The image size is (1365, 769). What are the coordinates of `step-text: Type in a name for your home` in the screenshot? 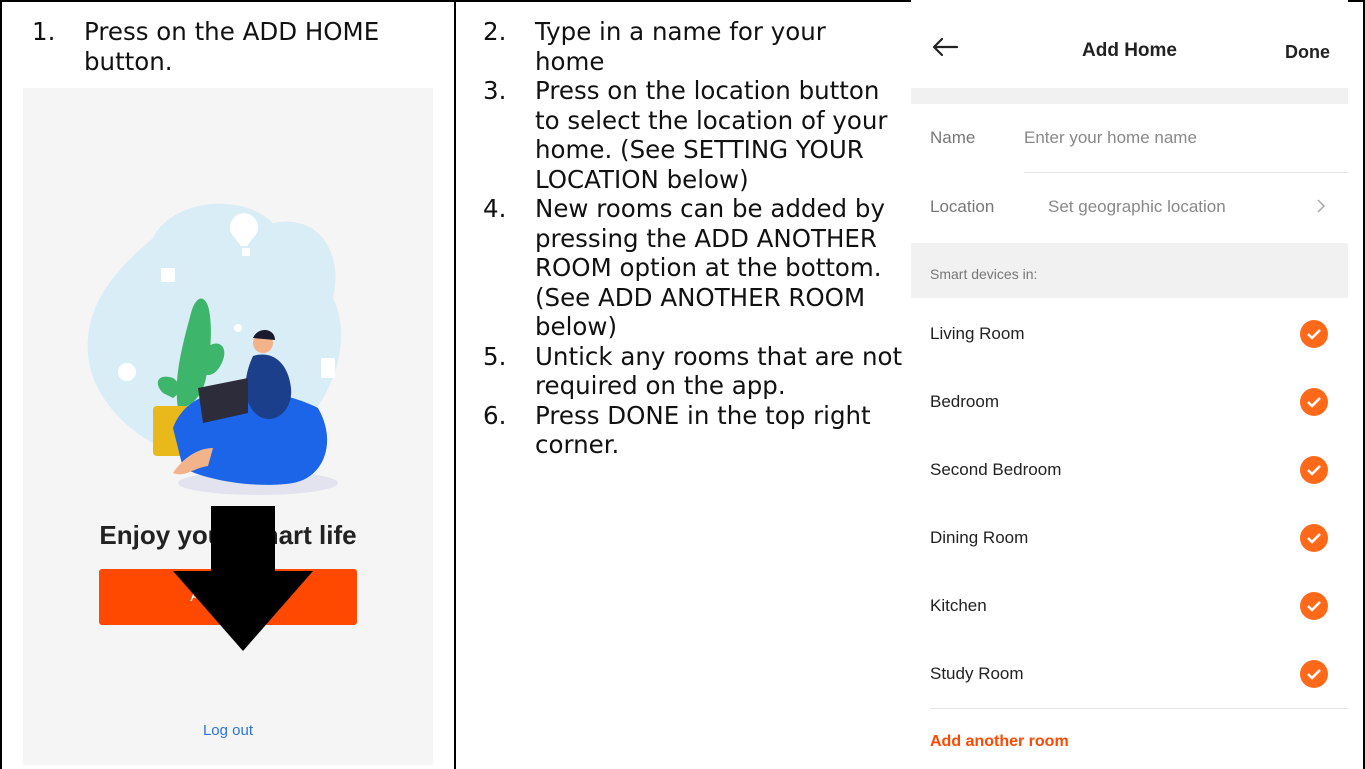 It's located at (680, 46).